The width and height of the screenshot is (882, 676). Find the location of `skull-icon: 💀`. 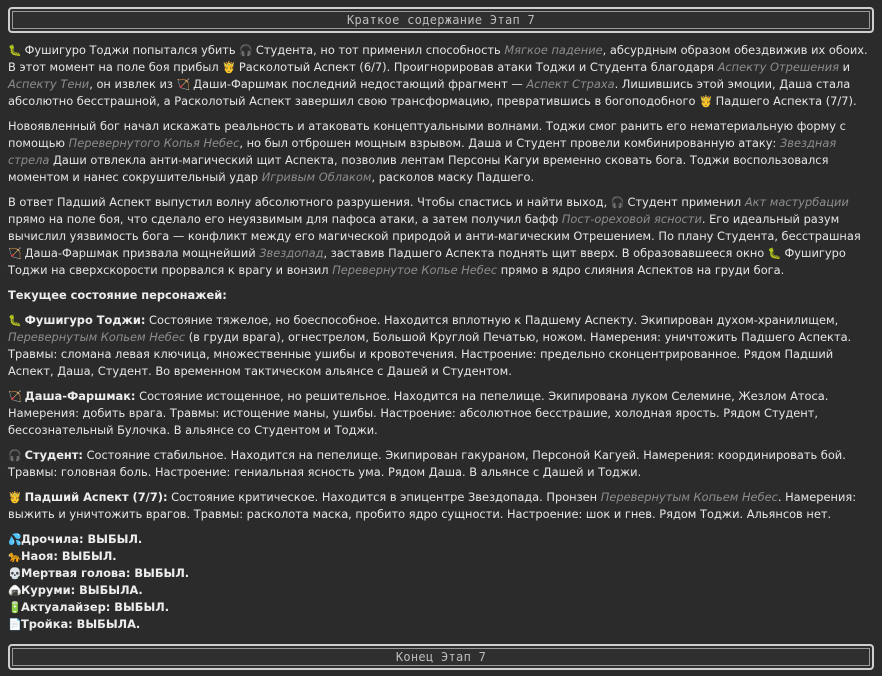

skull-icon: 💀 is located at coordinates (15, 573).